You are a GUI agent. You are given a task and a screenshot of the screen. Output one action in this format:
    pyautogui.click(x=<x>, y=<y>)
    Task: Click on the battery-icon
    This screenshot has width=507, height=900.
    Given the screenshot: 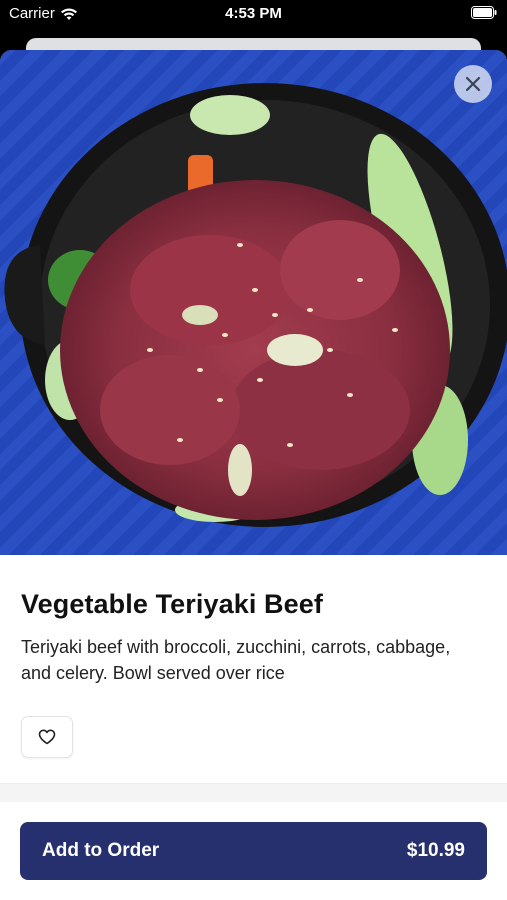 What is the action you would take?
    pyautogui.click(x=484, y=12)
    